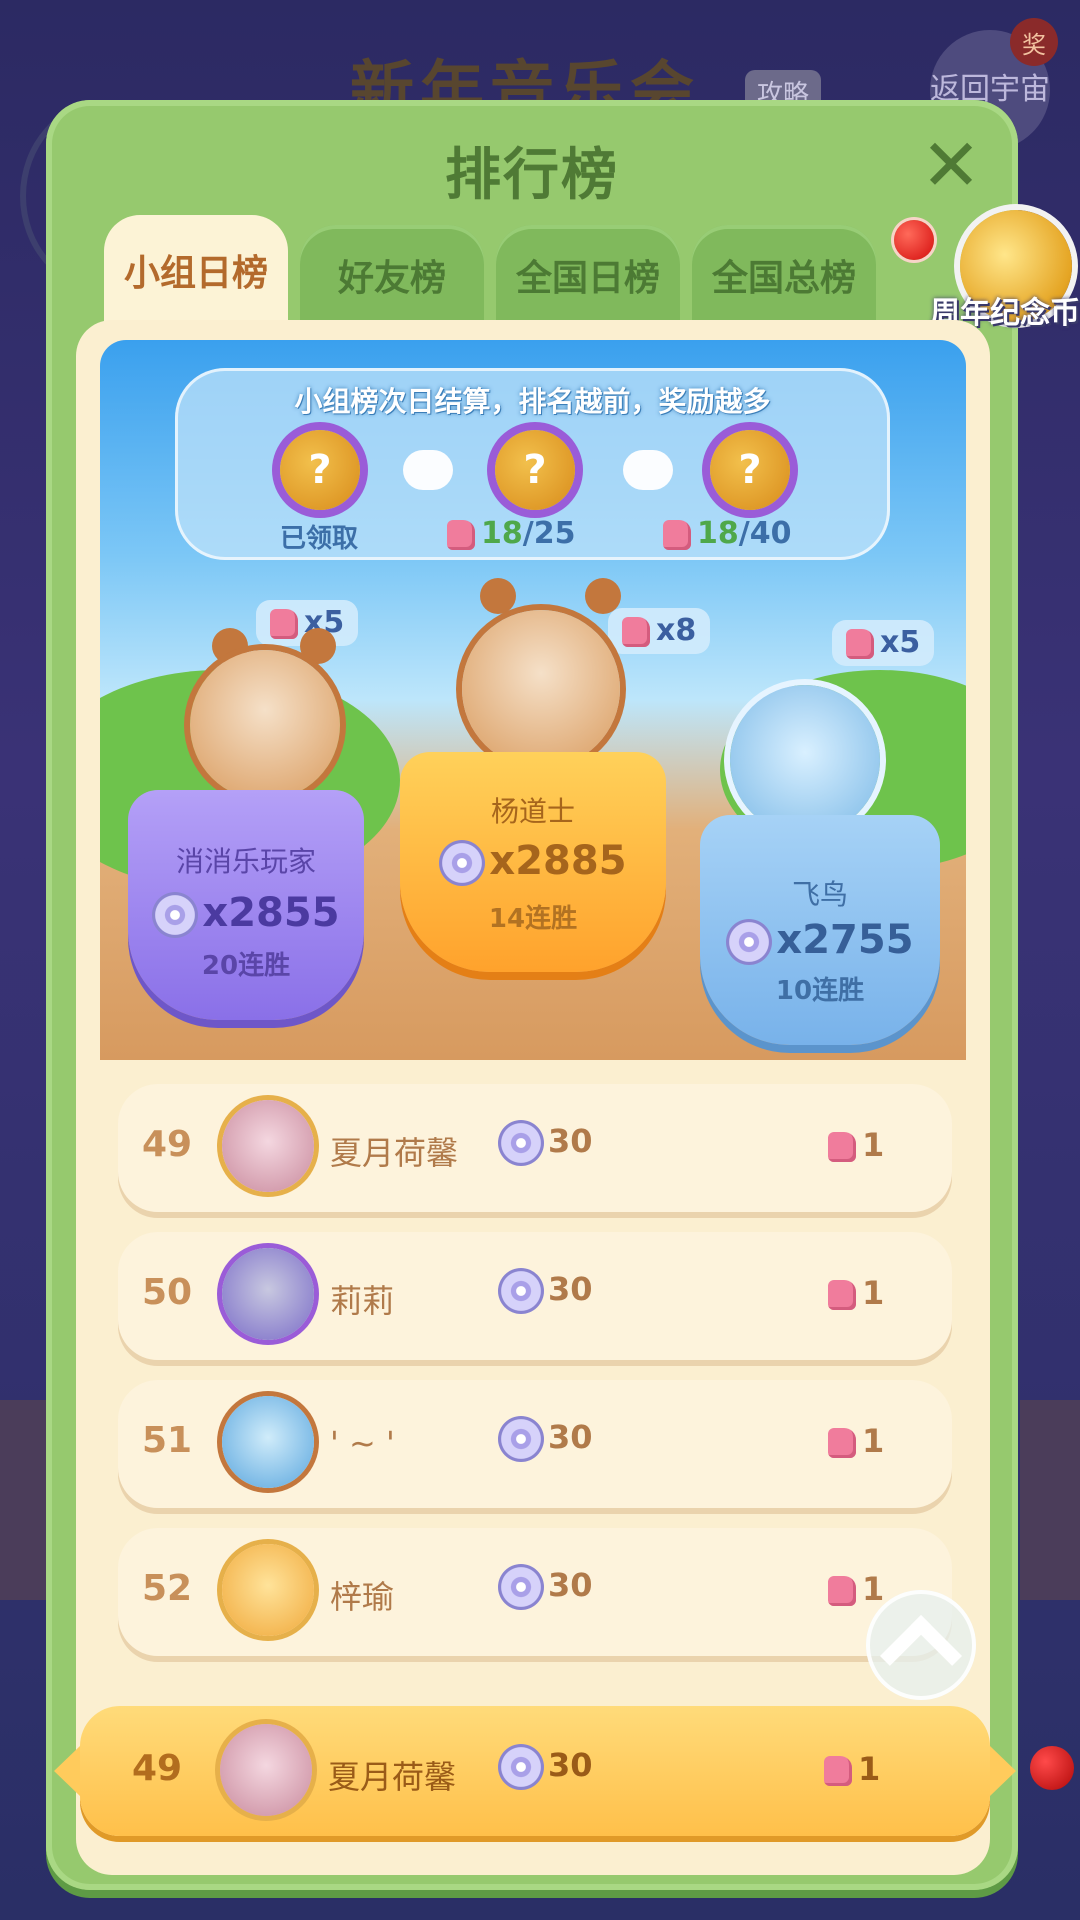 Image resolution: width=1080 pixels, height=1920 pixels. What do you see at coordinates (157, 1768) in the screenshot?
I see `my-rank: 49` at bounding box center [157, 1768].